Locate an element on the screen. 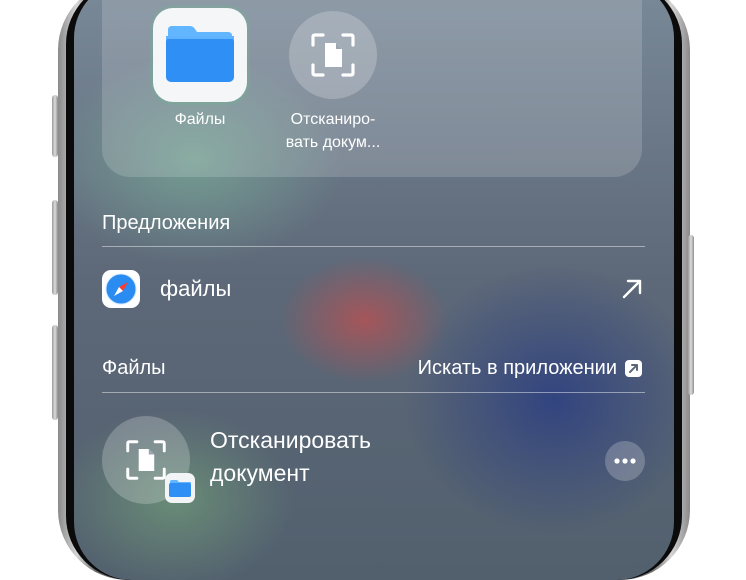  files-app: Файлы is located at coordinates (200, 69).